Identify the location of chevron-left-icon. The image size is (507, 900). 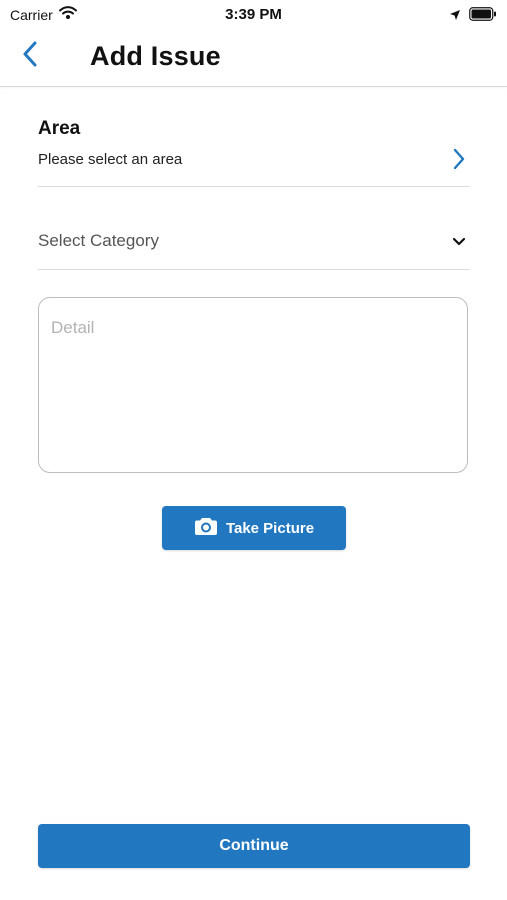
(30, 56).